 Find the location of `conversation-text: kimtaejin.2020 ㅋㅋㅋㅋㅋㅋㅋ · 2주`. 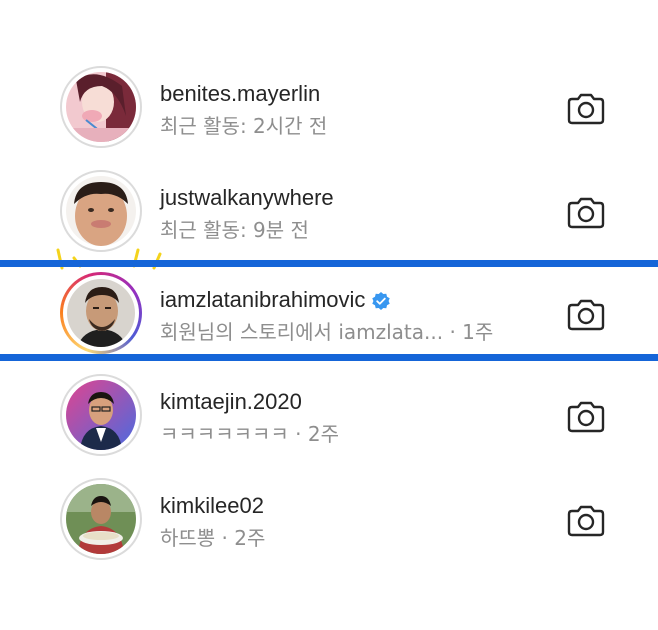

conversation-text: kimtaejin.2020 ㅋㅋㅋㅋㅋㅋㅋ · 2주 is located at coordinates (354, 418).